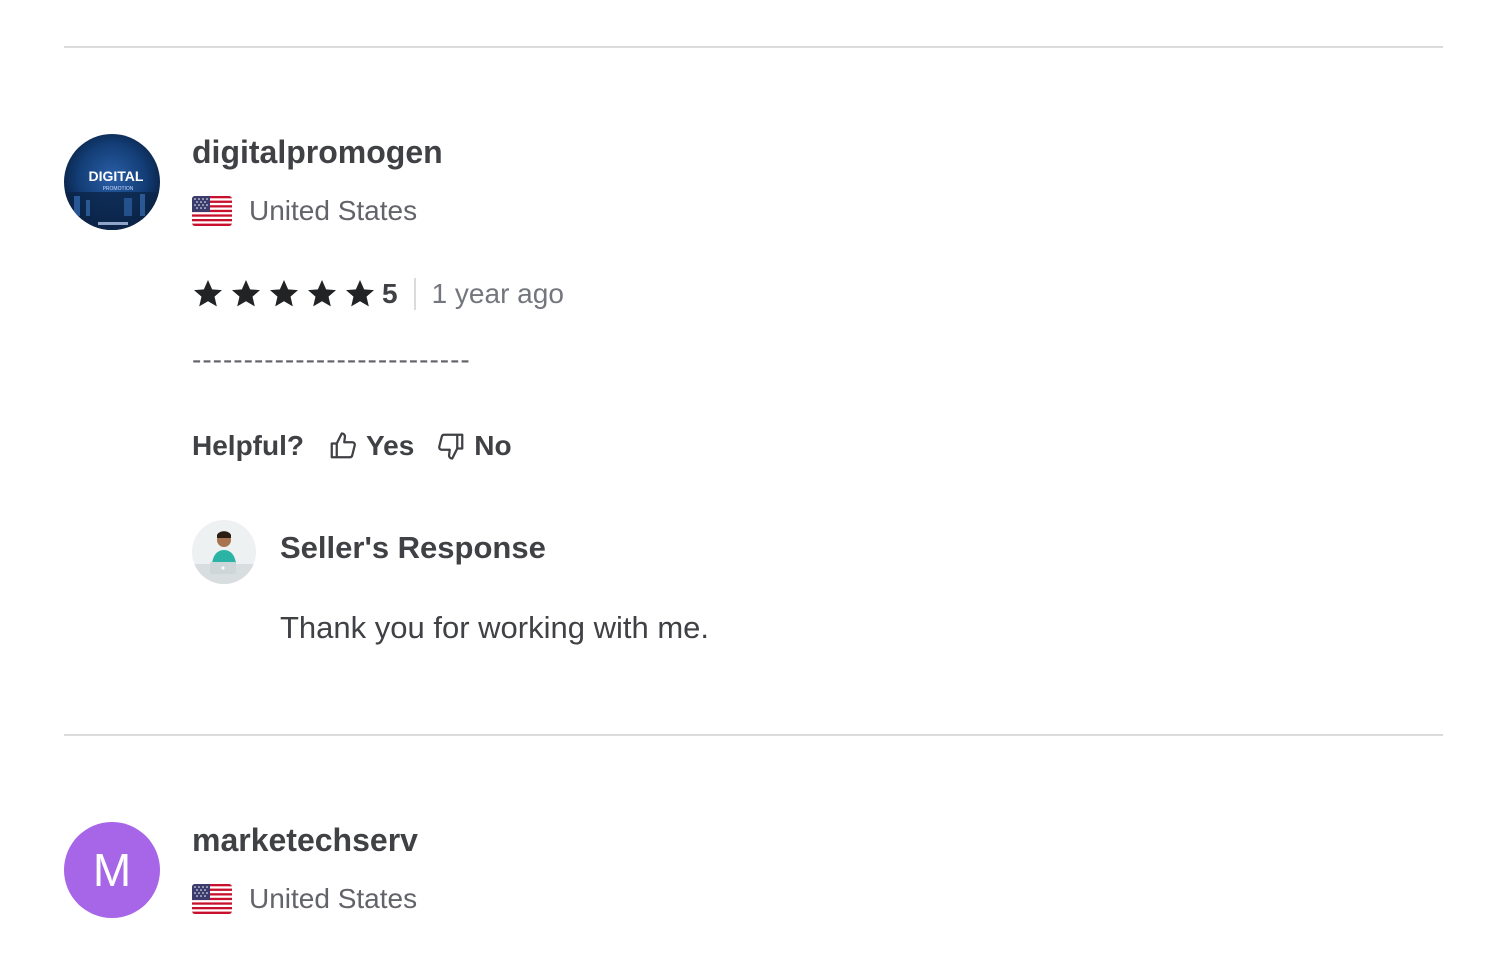 The width and height of the screenshot is (1488, 955). I want to click on helpful-row: Helpful? Yes No, so click(363, 446).